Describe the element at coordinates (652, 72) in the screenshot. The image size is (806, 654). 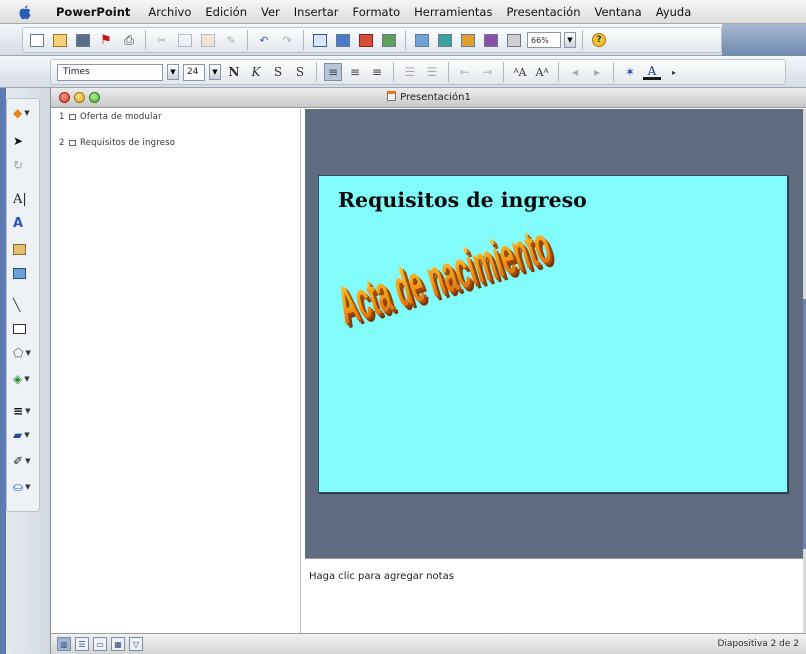
I see `font-color-icon: A` at that location.